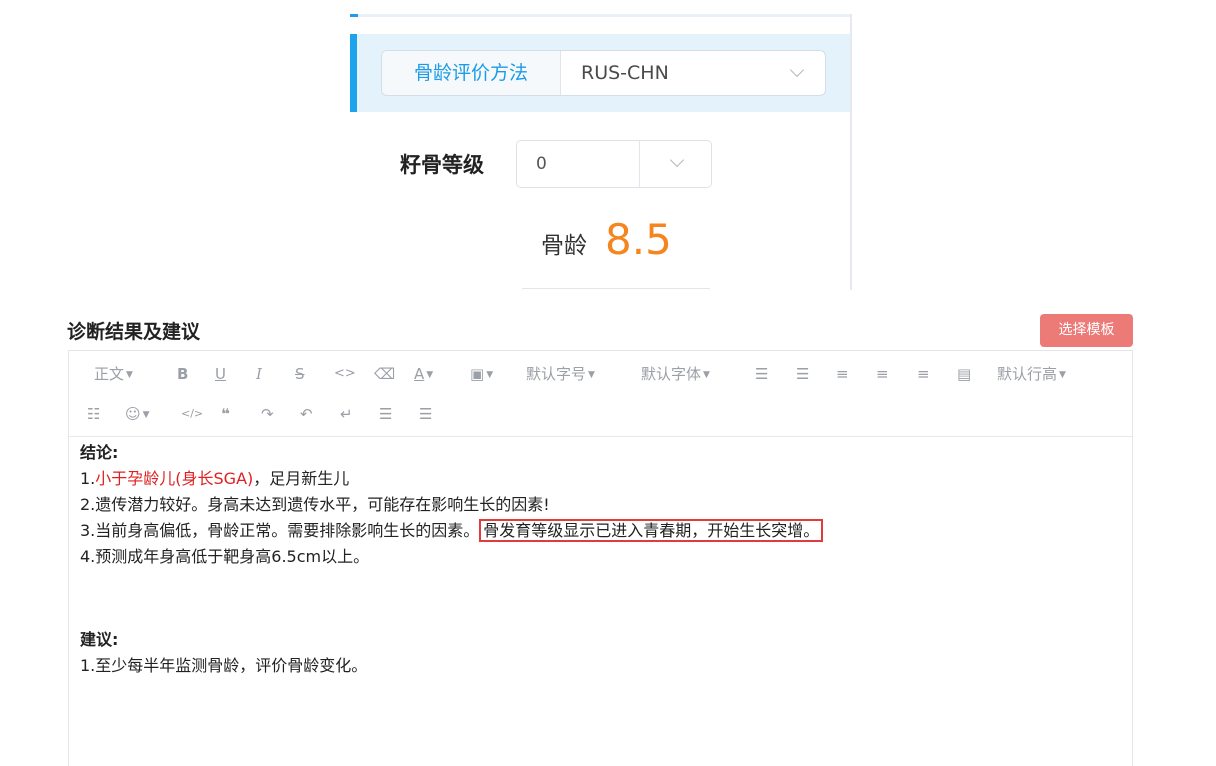  I want to click on sesamoid-grade-label: 籽骨等级, so click(442, 165).